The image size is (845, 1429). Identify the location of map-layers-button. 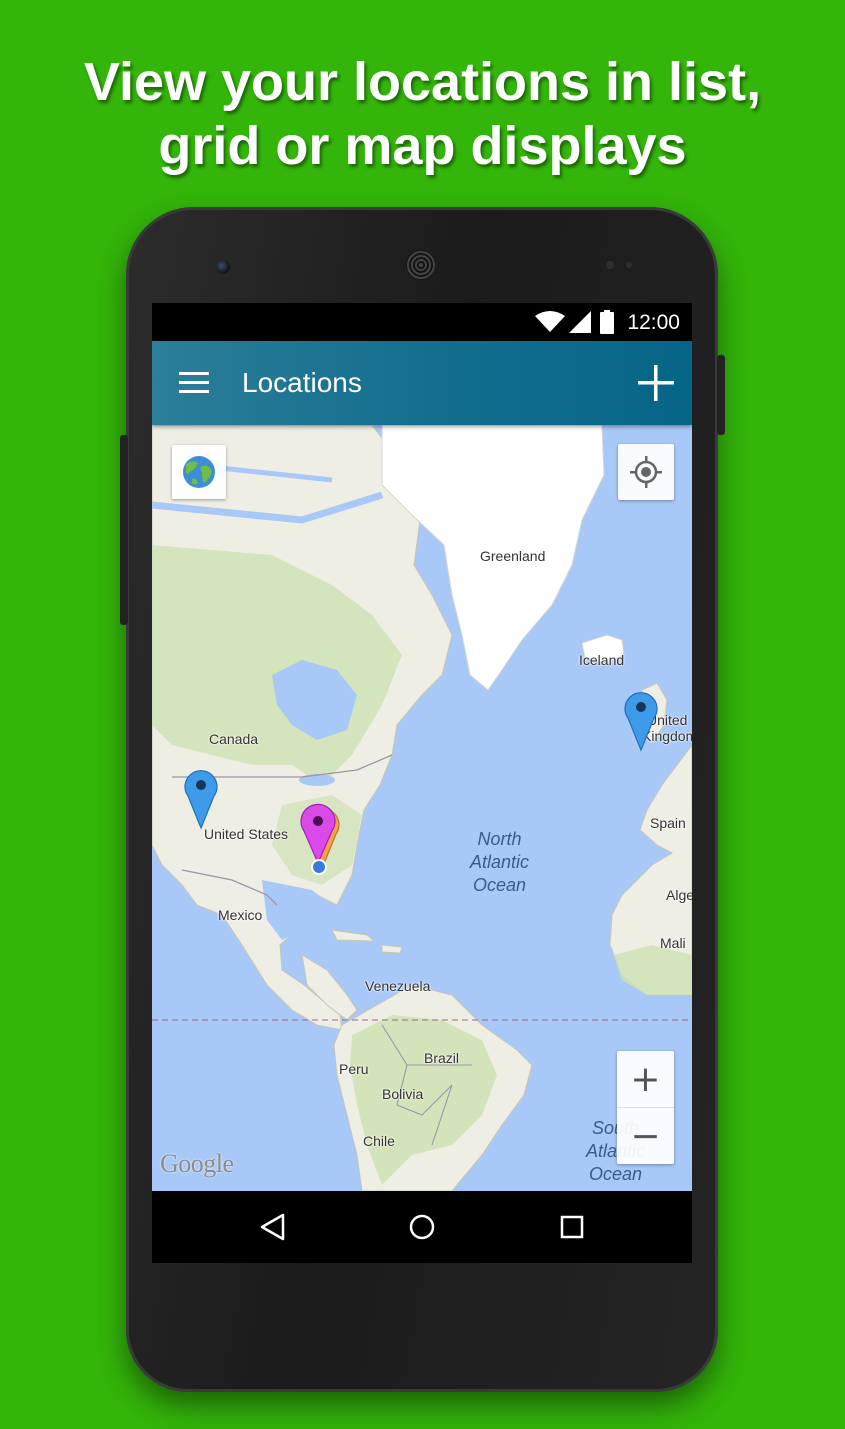
(199, 472).